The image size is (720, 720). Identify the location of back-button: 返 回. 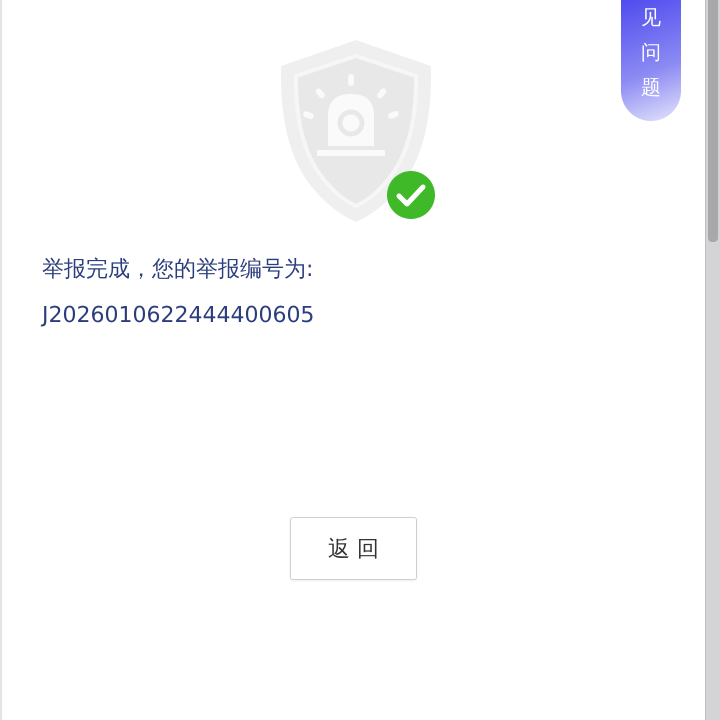
(353, 548).